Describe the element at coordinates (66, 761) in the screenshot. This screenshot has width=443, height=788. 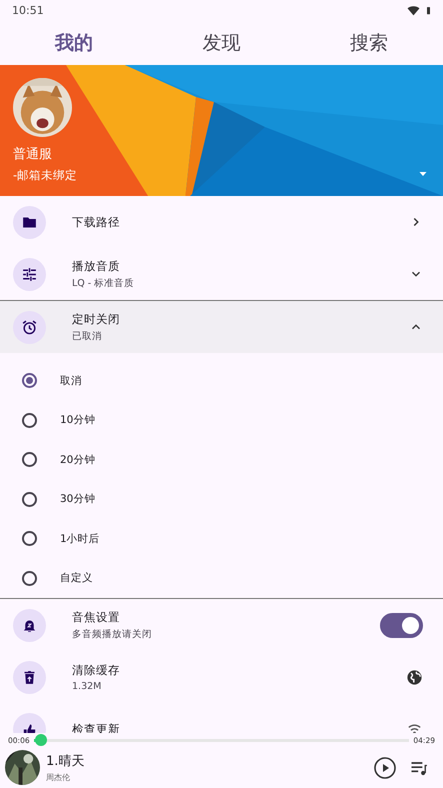
I see `song-title: 1.晴天` at that location.